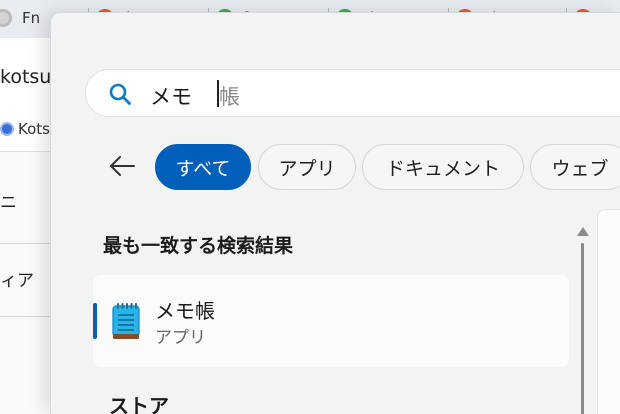  Describe the element at coordinates (31, 18) in the screenshot. I see `browser-tab-label: Fn` at that location.